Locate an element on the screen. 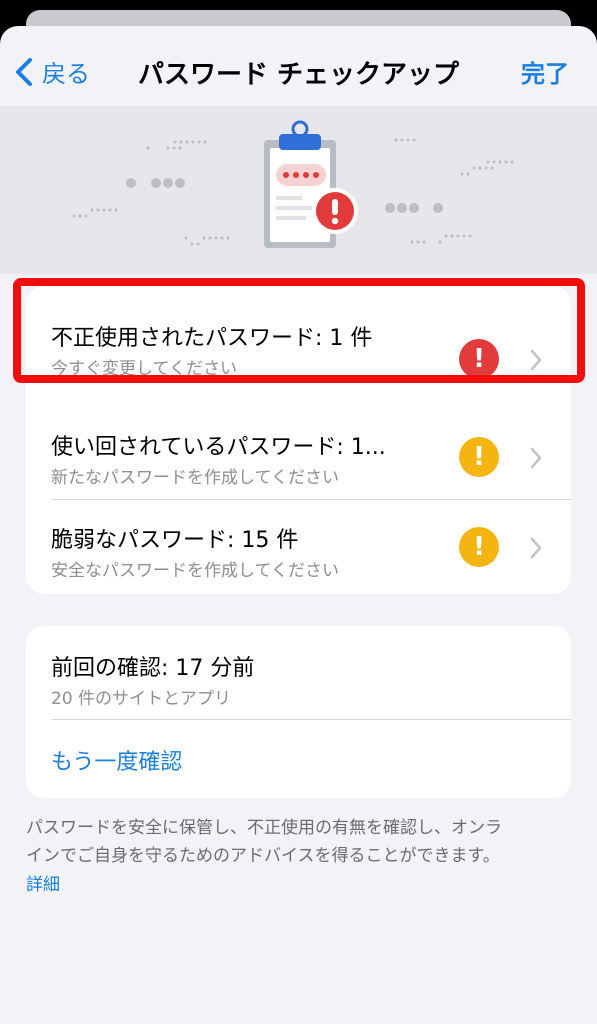 The width and height of the screenshot is (597, 1024). check-again-button: もう一度確認 is located at coordinates (116, 760).